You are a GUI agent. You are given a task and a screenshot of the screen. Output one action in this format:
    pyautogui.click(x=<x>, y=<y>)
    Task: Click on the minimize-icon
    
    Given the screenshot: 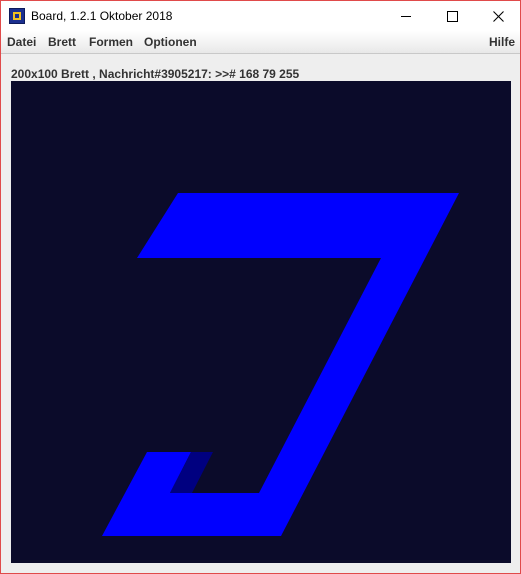 What is the action you would take?
    pyautogui.click(x=406, y=16)
    